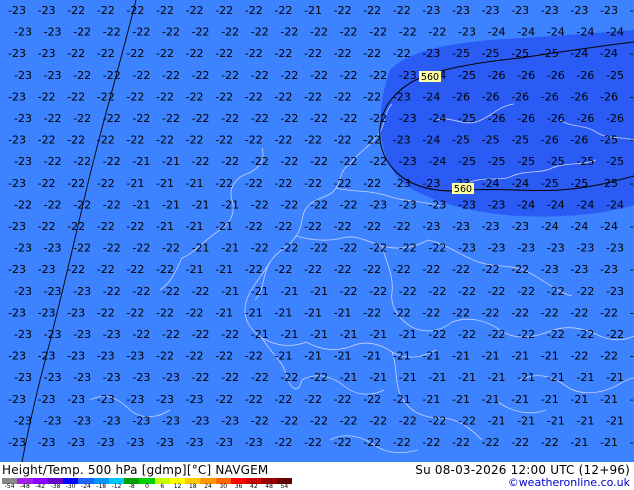 The image size is (634, 490). What do you see at coordinates (569, 482) in the screenshot?
I see `credit-link: ©weatheronline.co.uk` at bounding box center [569, 482].